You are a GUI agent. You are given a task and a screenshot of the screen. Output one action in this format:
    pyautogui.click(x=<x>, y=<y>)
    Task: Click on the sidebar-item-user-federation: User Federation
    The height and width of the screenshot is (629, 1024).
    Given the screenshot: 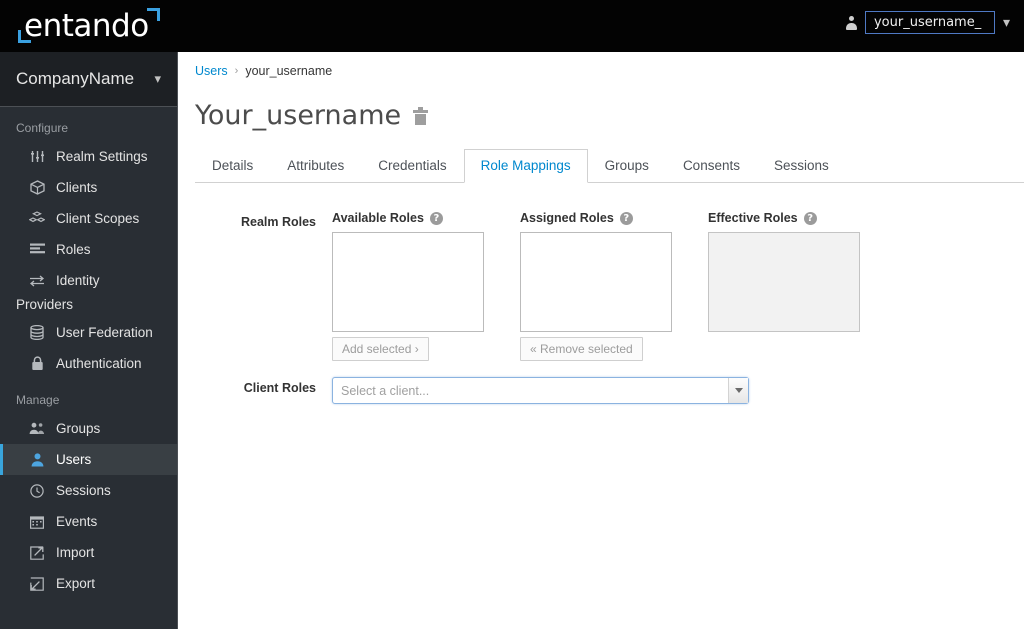 What is the action you would take?
    pyautogui.click(x=88, y=332)
    